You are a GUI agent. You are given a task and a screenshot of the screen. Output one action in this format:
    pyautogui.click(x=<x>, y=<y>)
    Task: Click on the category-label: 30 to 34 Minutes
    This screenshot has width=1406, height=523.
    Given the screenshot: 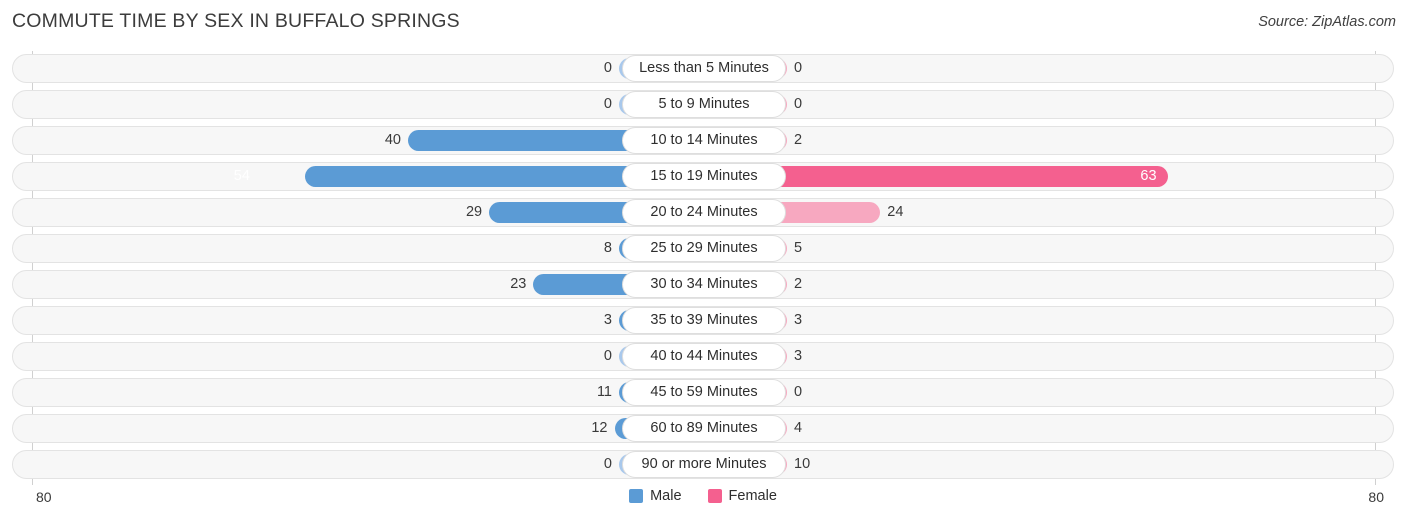 What is the action you would take?
    pyautogui.click(x=704, y=284)
    